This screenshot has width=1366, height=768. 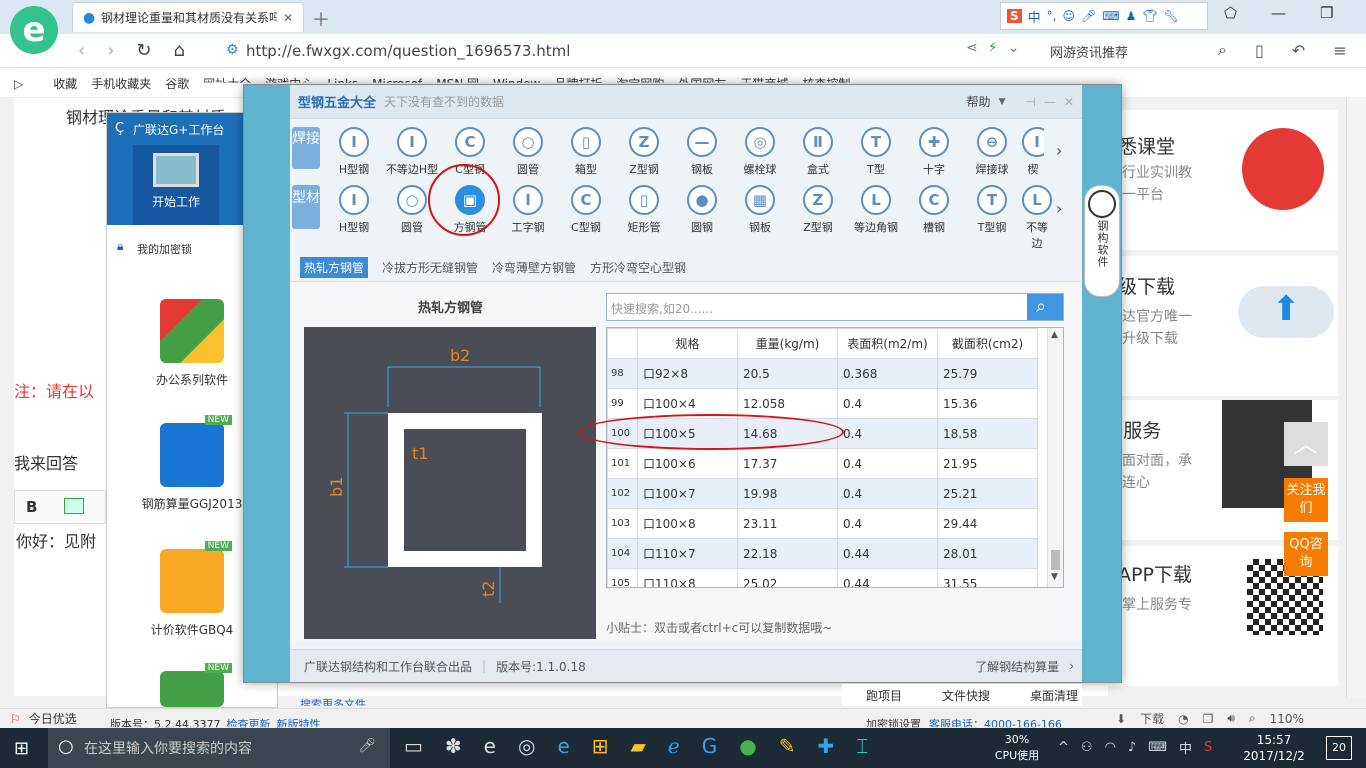 I want to click on shape-round-bar: ● 圆钢, so click(x=702, y=210).